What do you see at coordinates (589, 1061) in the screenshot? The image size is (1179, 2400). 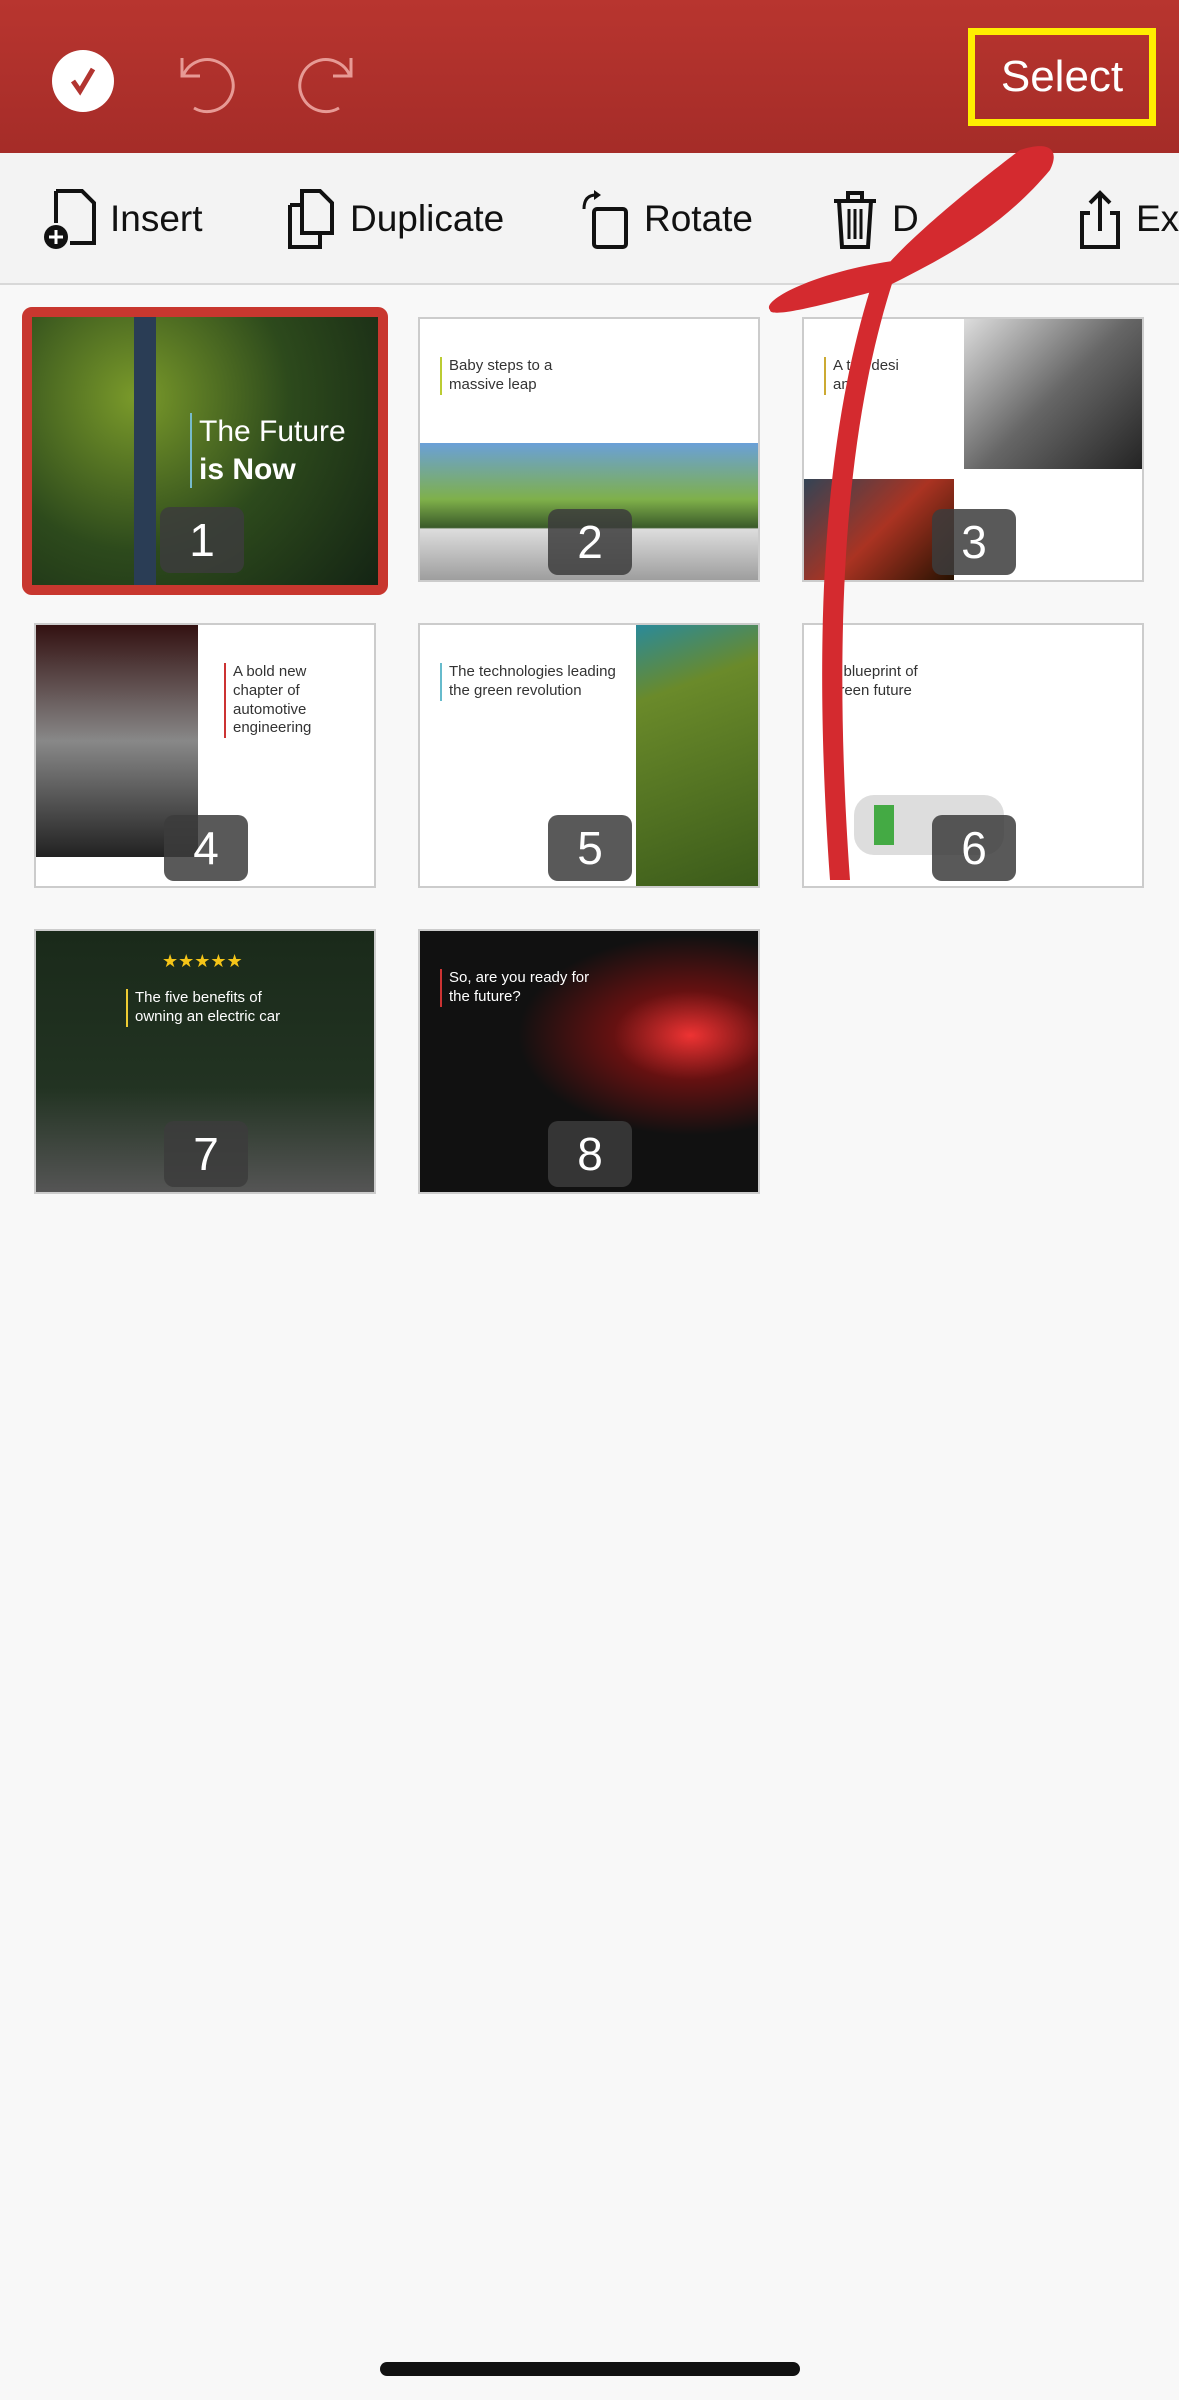 I see `slide-thumbnail-8: So, are you ready for the future? 8` at bounding box center [589, 1061].